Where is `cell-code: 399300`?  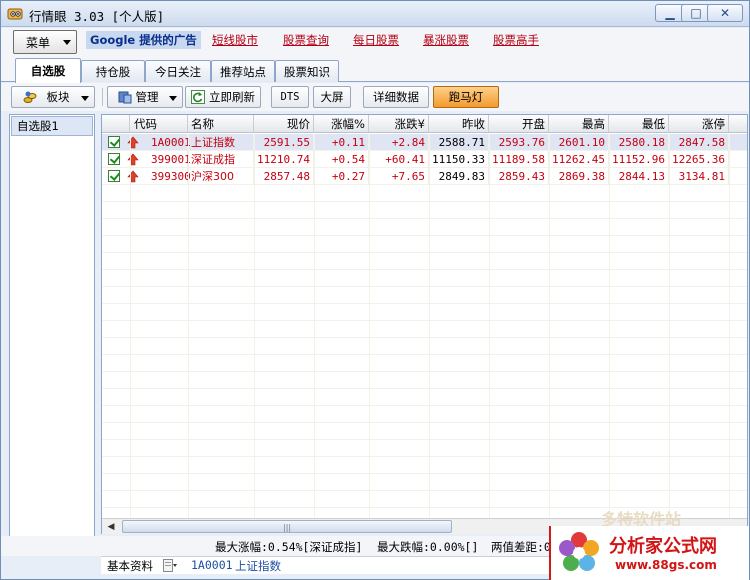
cell-code: 399300 is located at coordinates (169, 176).